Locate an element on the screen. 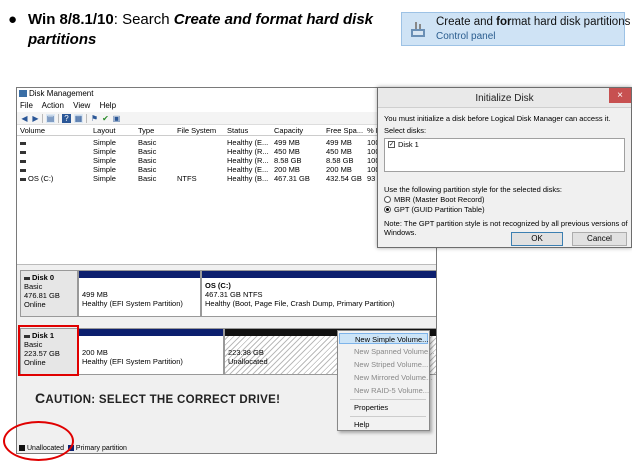  close-icon: × is located at coordinates (620, 95).